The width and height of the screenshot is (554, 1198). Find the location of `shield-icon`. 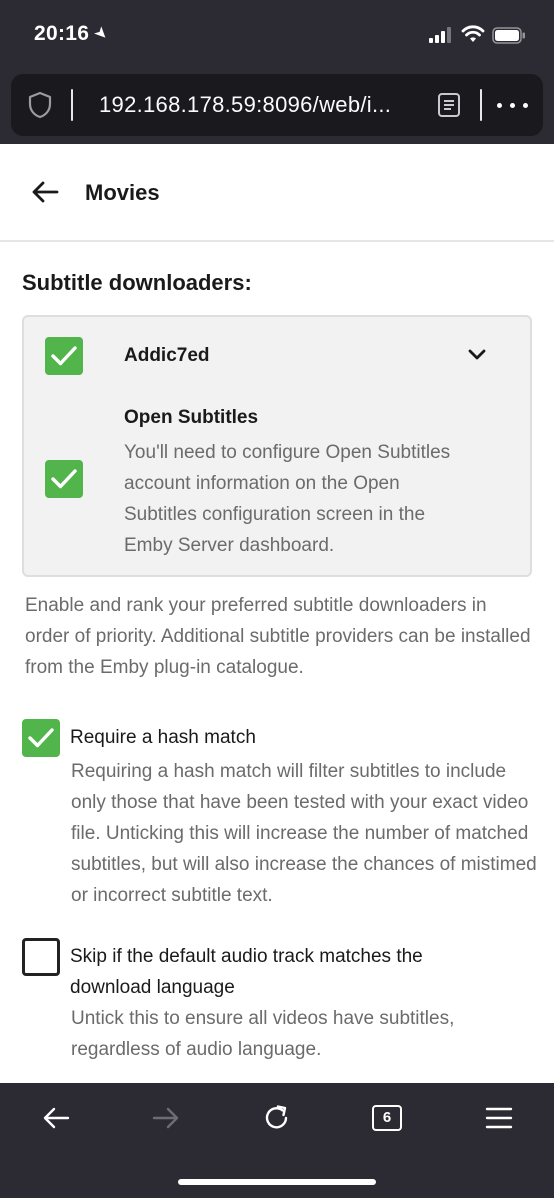

shield-icon is located at coordinates (40, 105).